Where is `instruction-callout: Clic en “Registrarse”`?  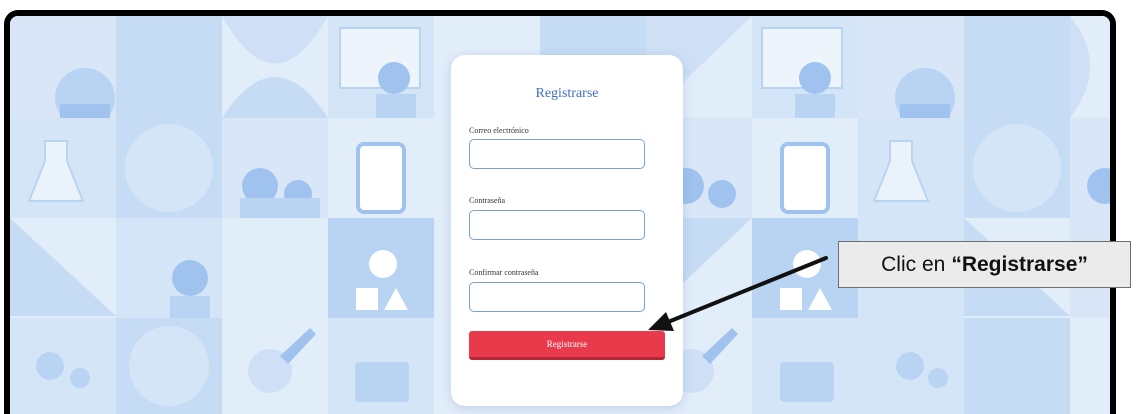 instruction-callout: Clic en “Registrarse” is located at coordinates (984, 264).